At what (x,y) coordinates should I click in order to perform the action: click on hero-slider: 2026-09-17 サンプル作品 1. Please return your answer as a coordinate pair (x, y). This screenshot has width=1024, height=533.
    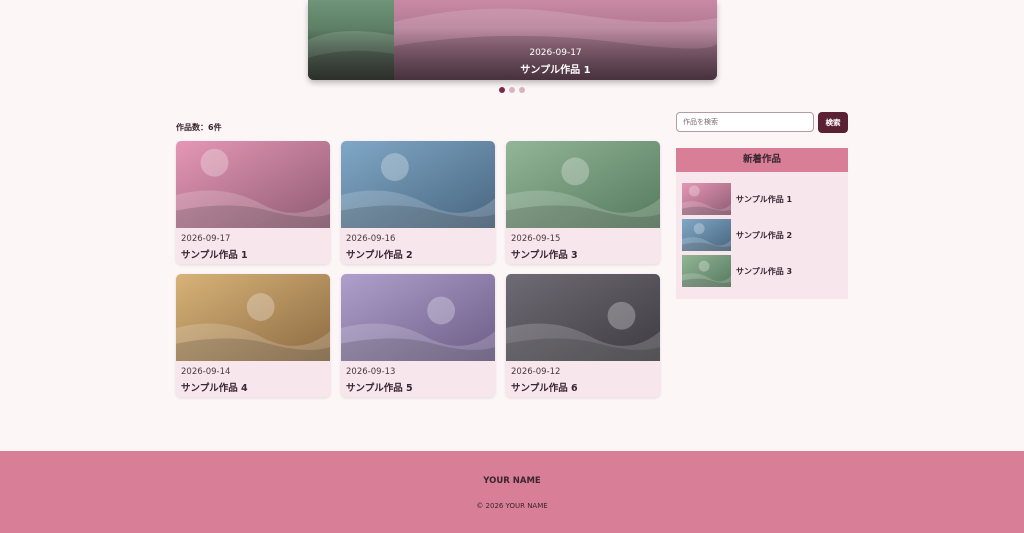
    Looking at the image, I should click on (512, 40).